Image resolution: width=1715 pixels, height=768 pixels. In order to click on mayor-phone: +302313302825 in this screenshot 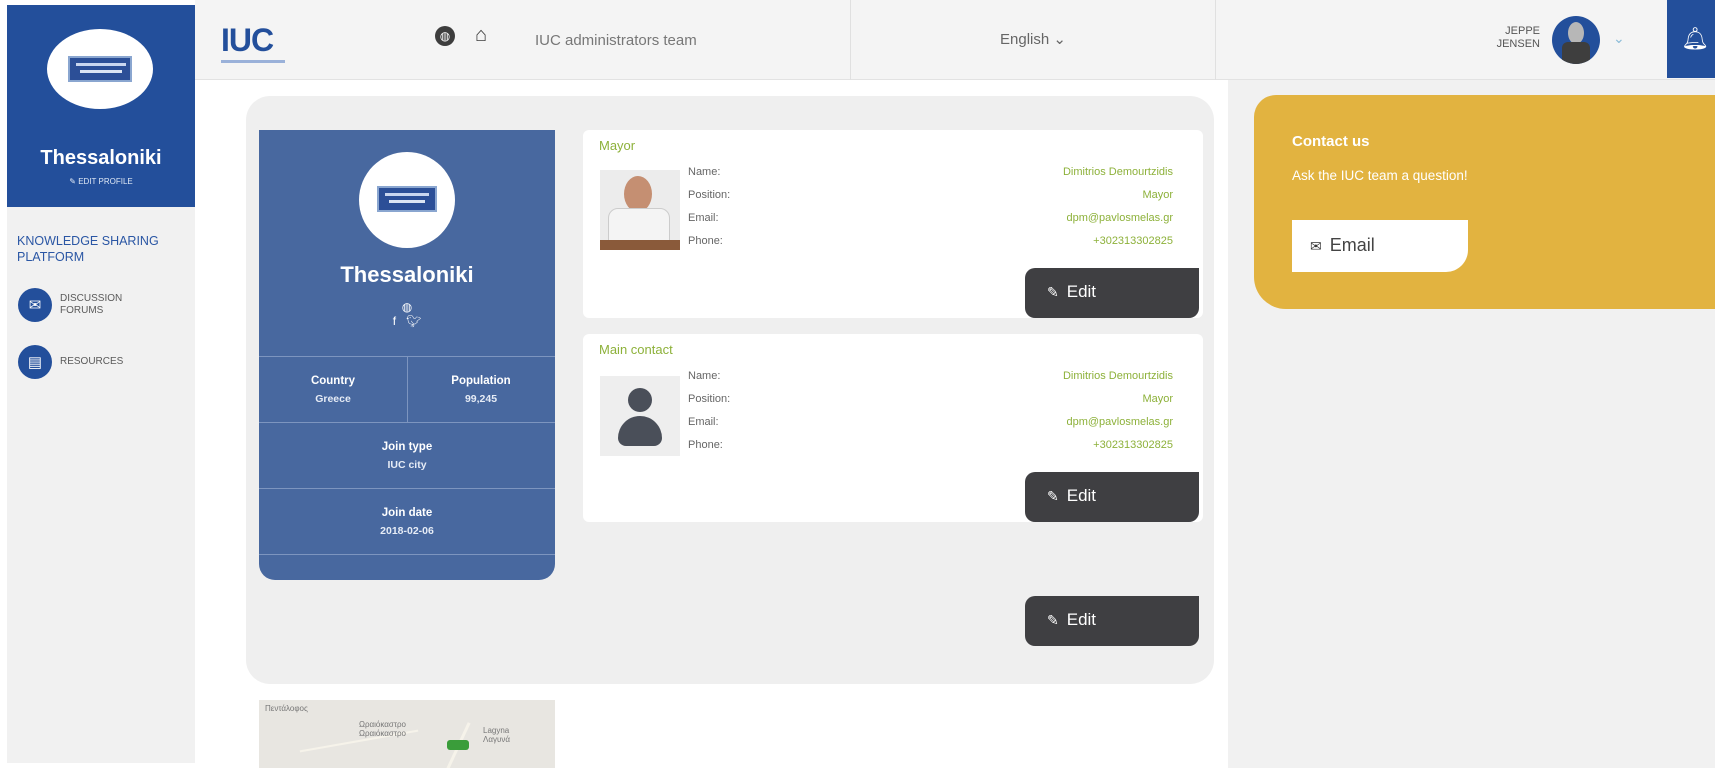, I will do `click(1133, 241)`.